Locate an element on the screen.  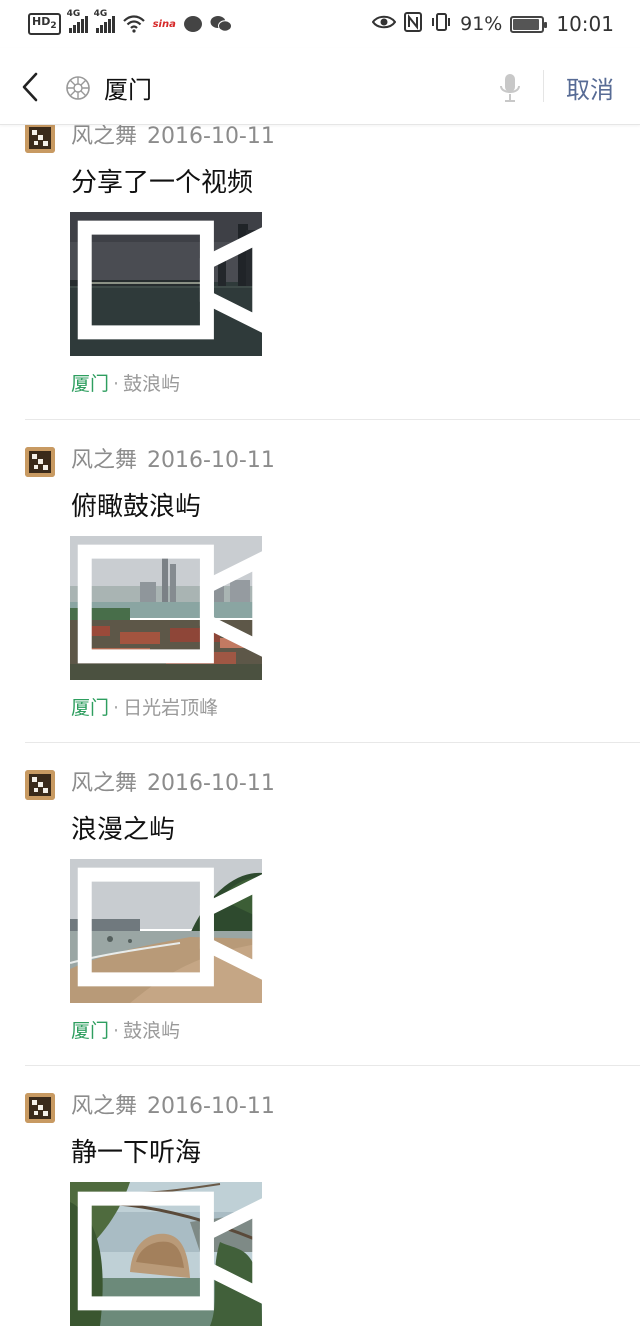
hd-voice-icon: HD2 is located at coordinates (44, 24).